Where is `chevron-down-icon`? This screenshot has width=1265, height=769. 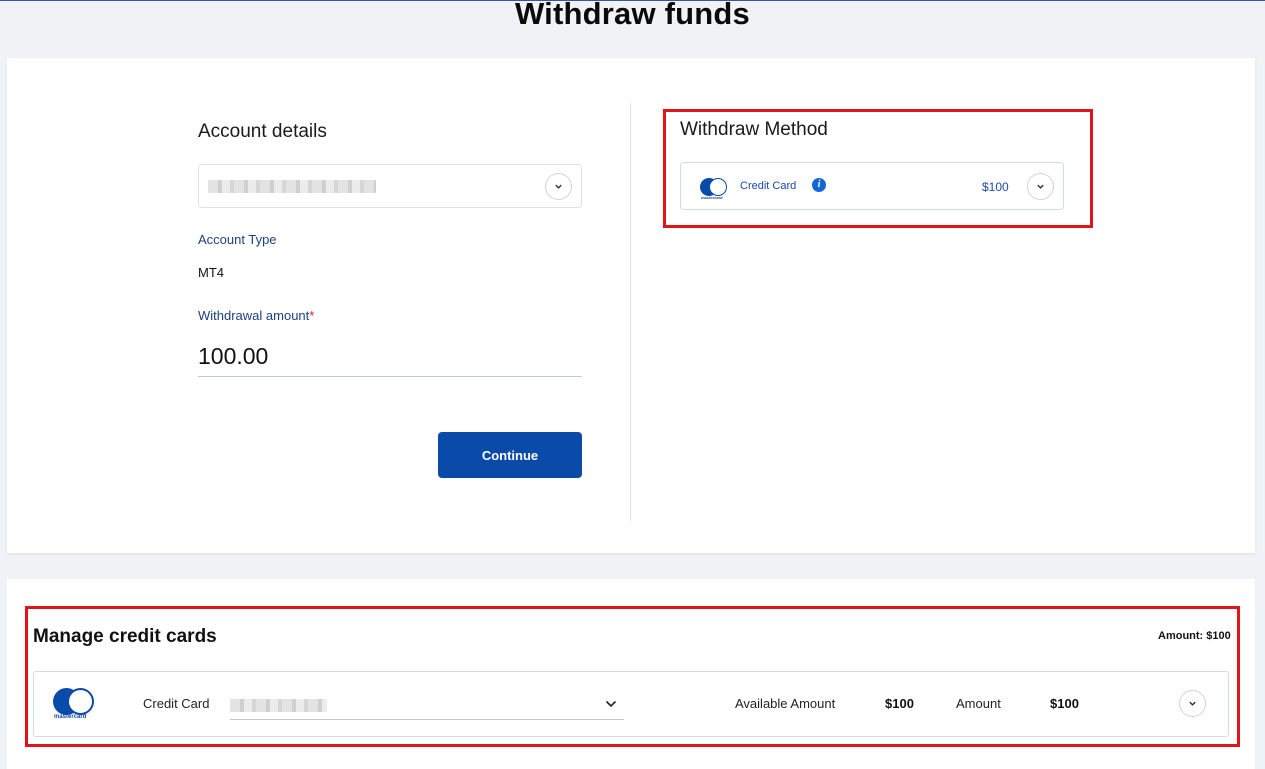 chevron-down-icon is located at coordinates (558, 186).